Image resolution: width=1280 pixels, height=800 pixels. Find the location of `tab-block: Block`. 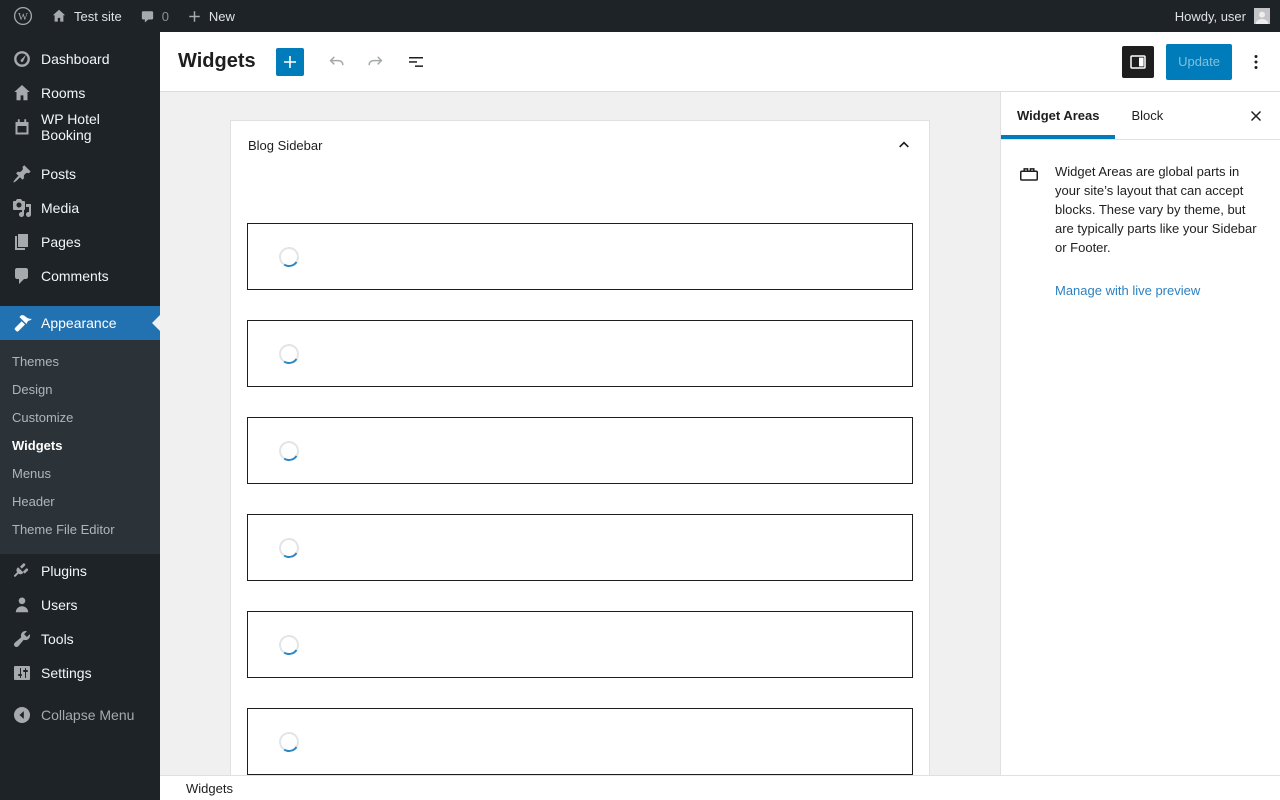

tab-block: Block is located at coordinates (1147, 115).